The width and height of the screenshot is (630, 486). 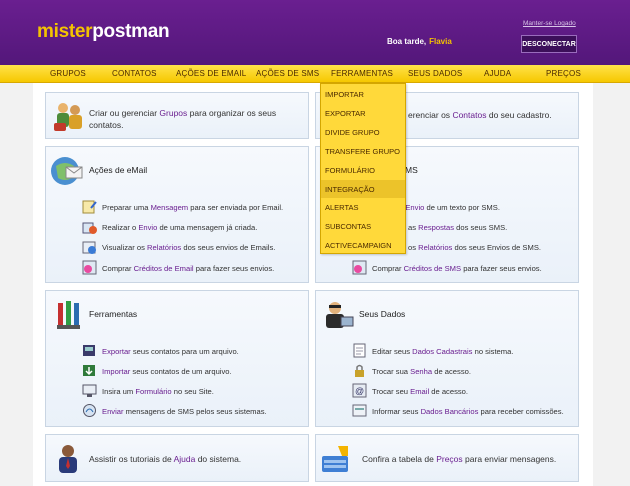 What do you see at coordinates (520, 115) in the screenshot?
I see `contacts-text-post: do seu cadastro.` at bounding box center [520, 115].